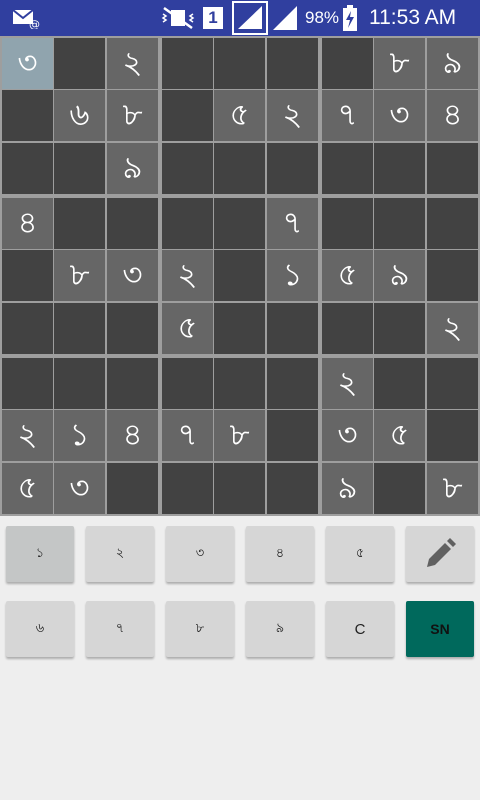  I want to click on mute-vibrate-icon, so click(178, 18).